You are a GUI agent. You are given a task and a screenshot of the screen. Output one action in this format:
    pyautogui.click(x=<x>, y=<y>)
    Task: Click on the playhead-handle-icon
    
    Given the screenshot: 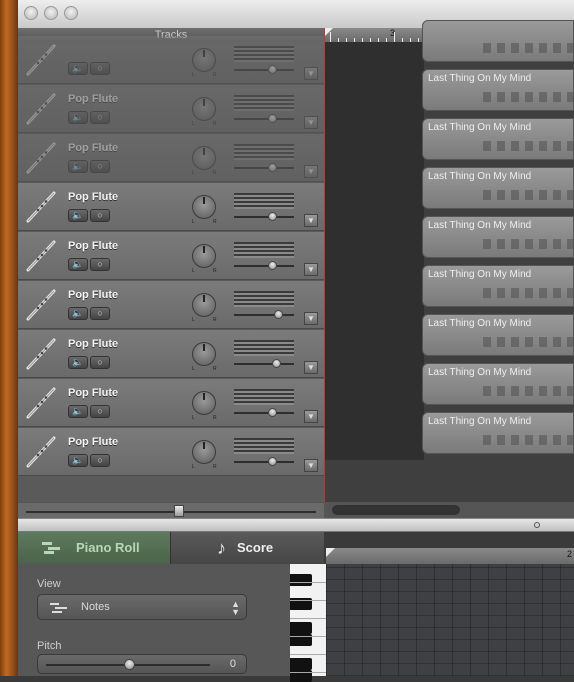 What is the action you would take?
    pyautogui.click(x=328, y=32)
    